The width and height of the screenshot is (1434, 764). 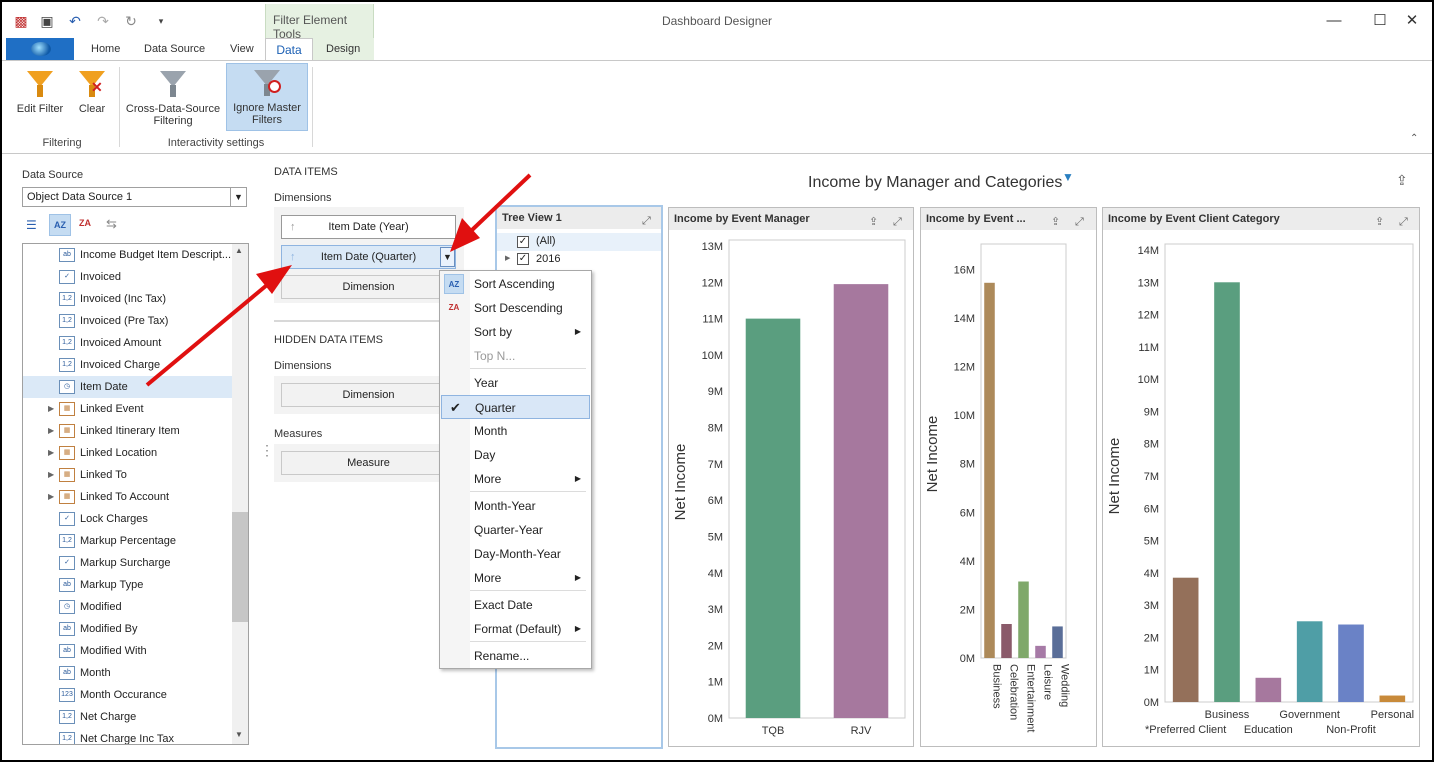 I want to click on arrow-head-icon, so click(x=465, y=235).